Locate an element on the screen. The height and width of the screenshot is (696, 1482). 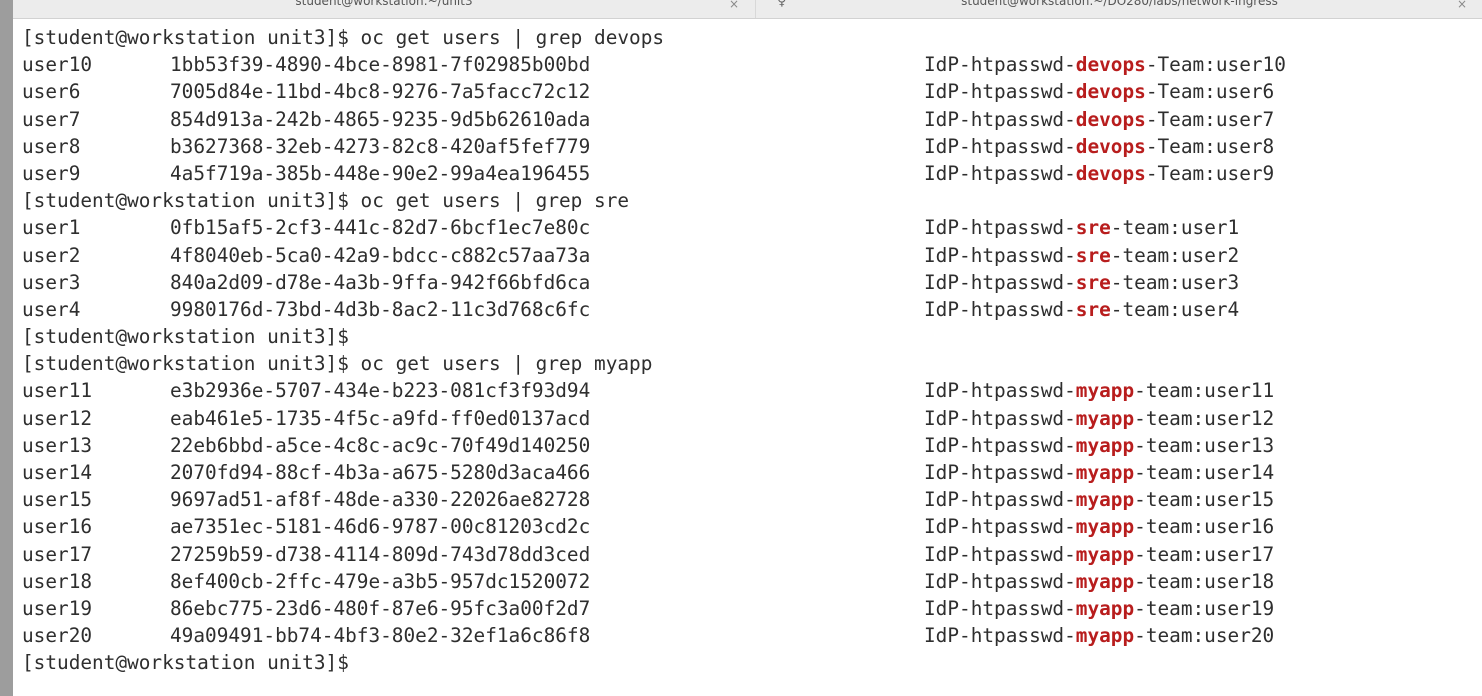
user-identity: IdP-htpasswd-devops-Team:user8 is located at coordinates (1099, 146).